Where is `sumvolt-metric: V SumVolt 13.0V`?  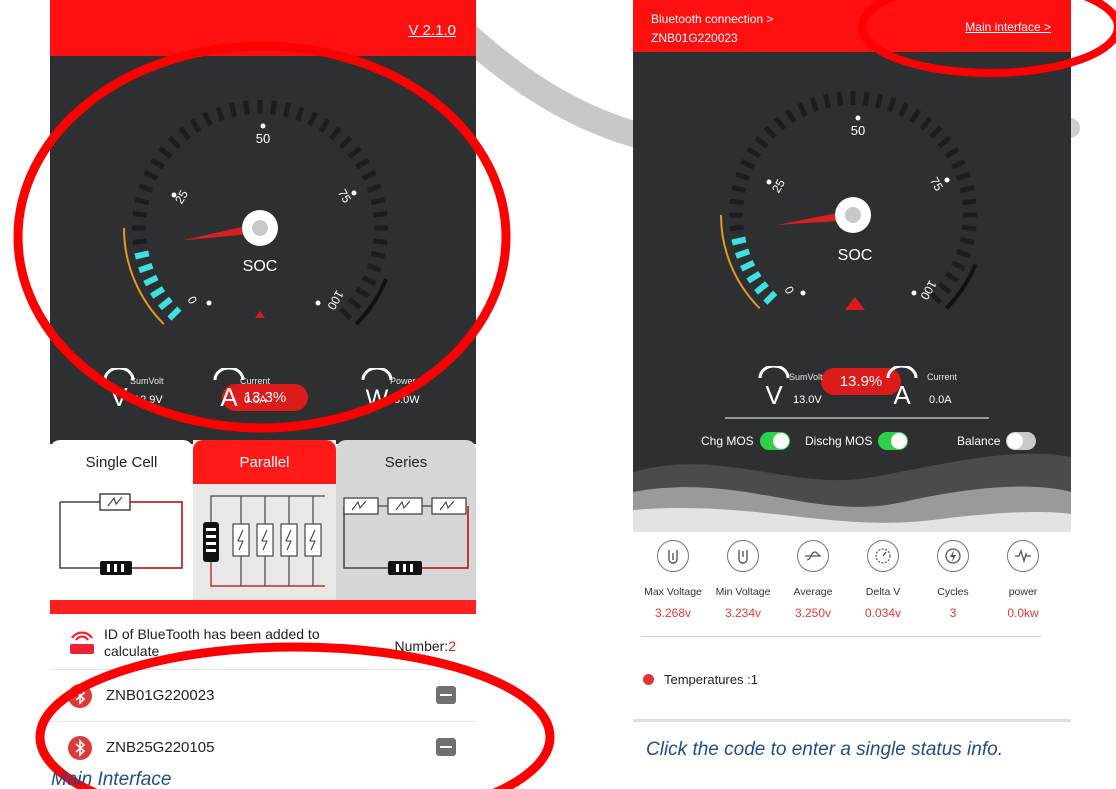 sumvolt-metric: V SumVolt 13.0V is located at coordinates (812, 388).